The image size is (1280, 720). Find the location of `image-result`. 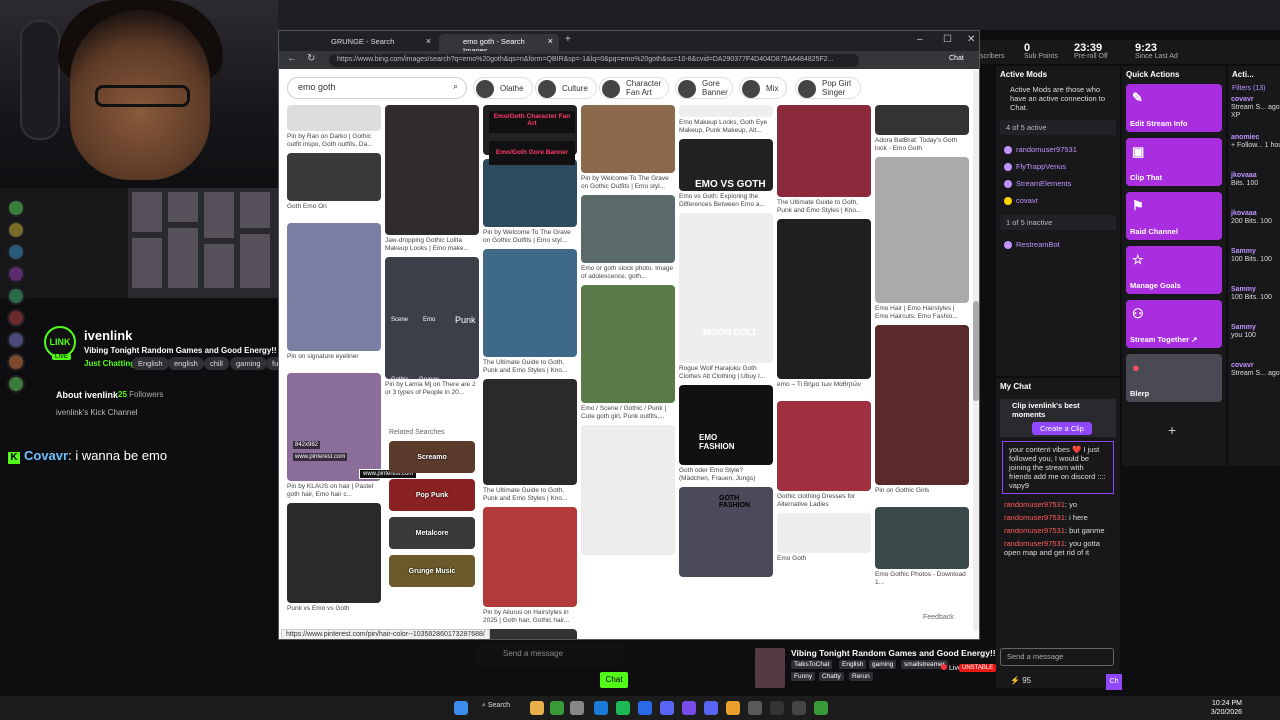

image-result is located at coordinates (628, 490).